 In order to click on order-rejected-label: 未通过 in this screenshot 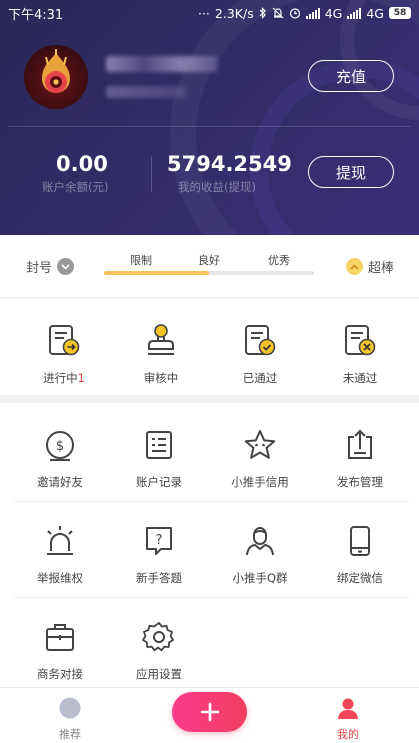, I will do `click(360, 378)`.